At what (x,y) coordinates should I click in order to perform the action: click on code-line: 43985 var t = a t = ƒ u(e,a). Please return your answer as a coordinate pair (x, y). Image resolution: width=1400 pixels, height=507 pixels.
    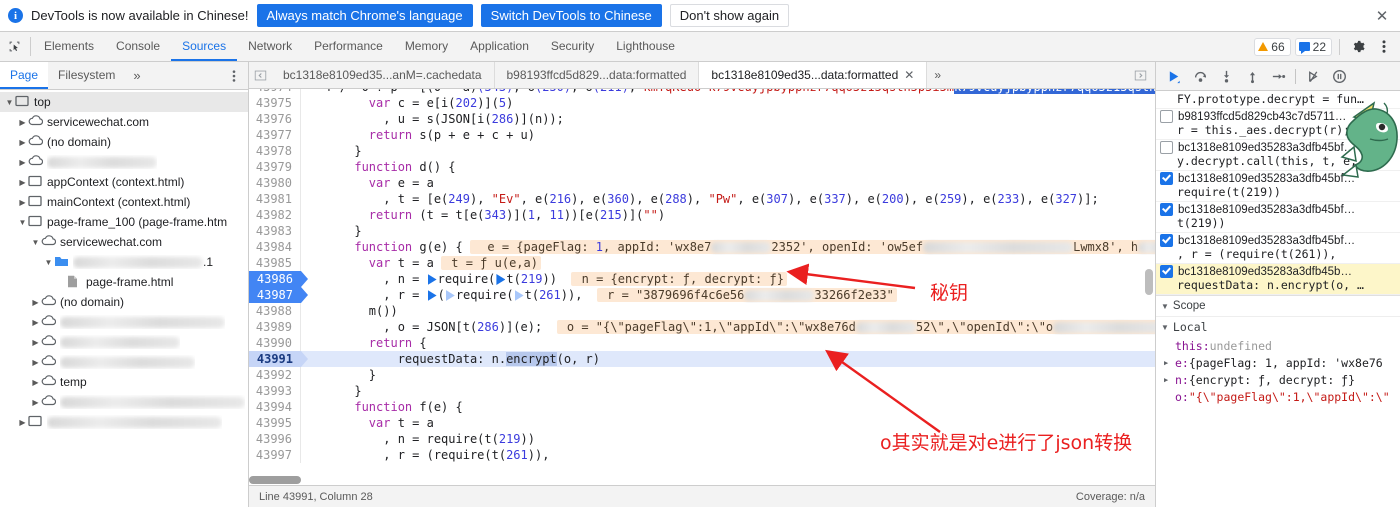
    Looking at the image, I should click on (702, 263).